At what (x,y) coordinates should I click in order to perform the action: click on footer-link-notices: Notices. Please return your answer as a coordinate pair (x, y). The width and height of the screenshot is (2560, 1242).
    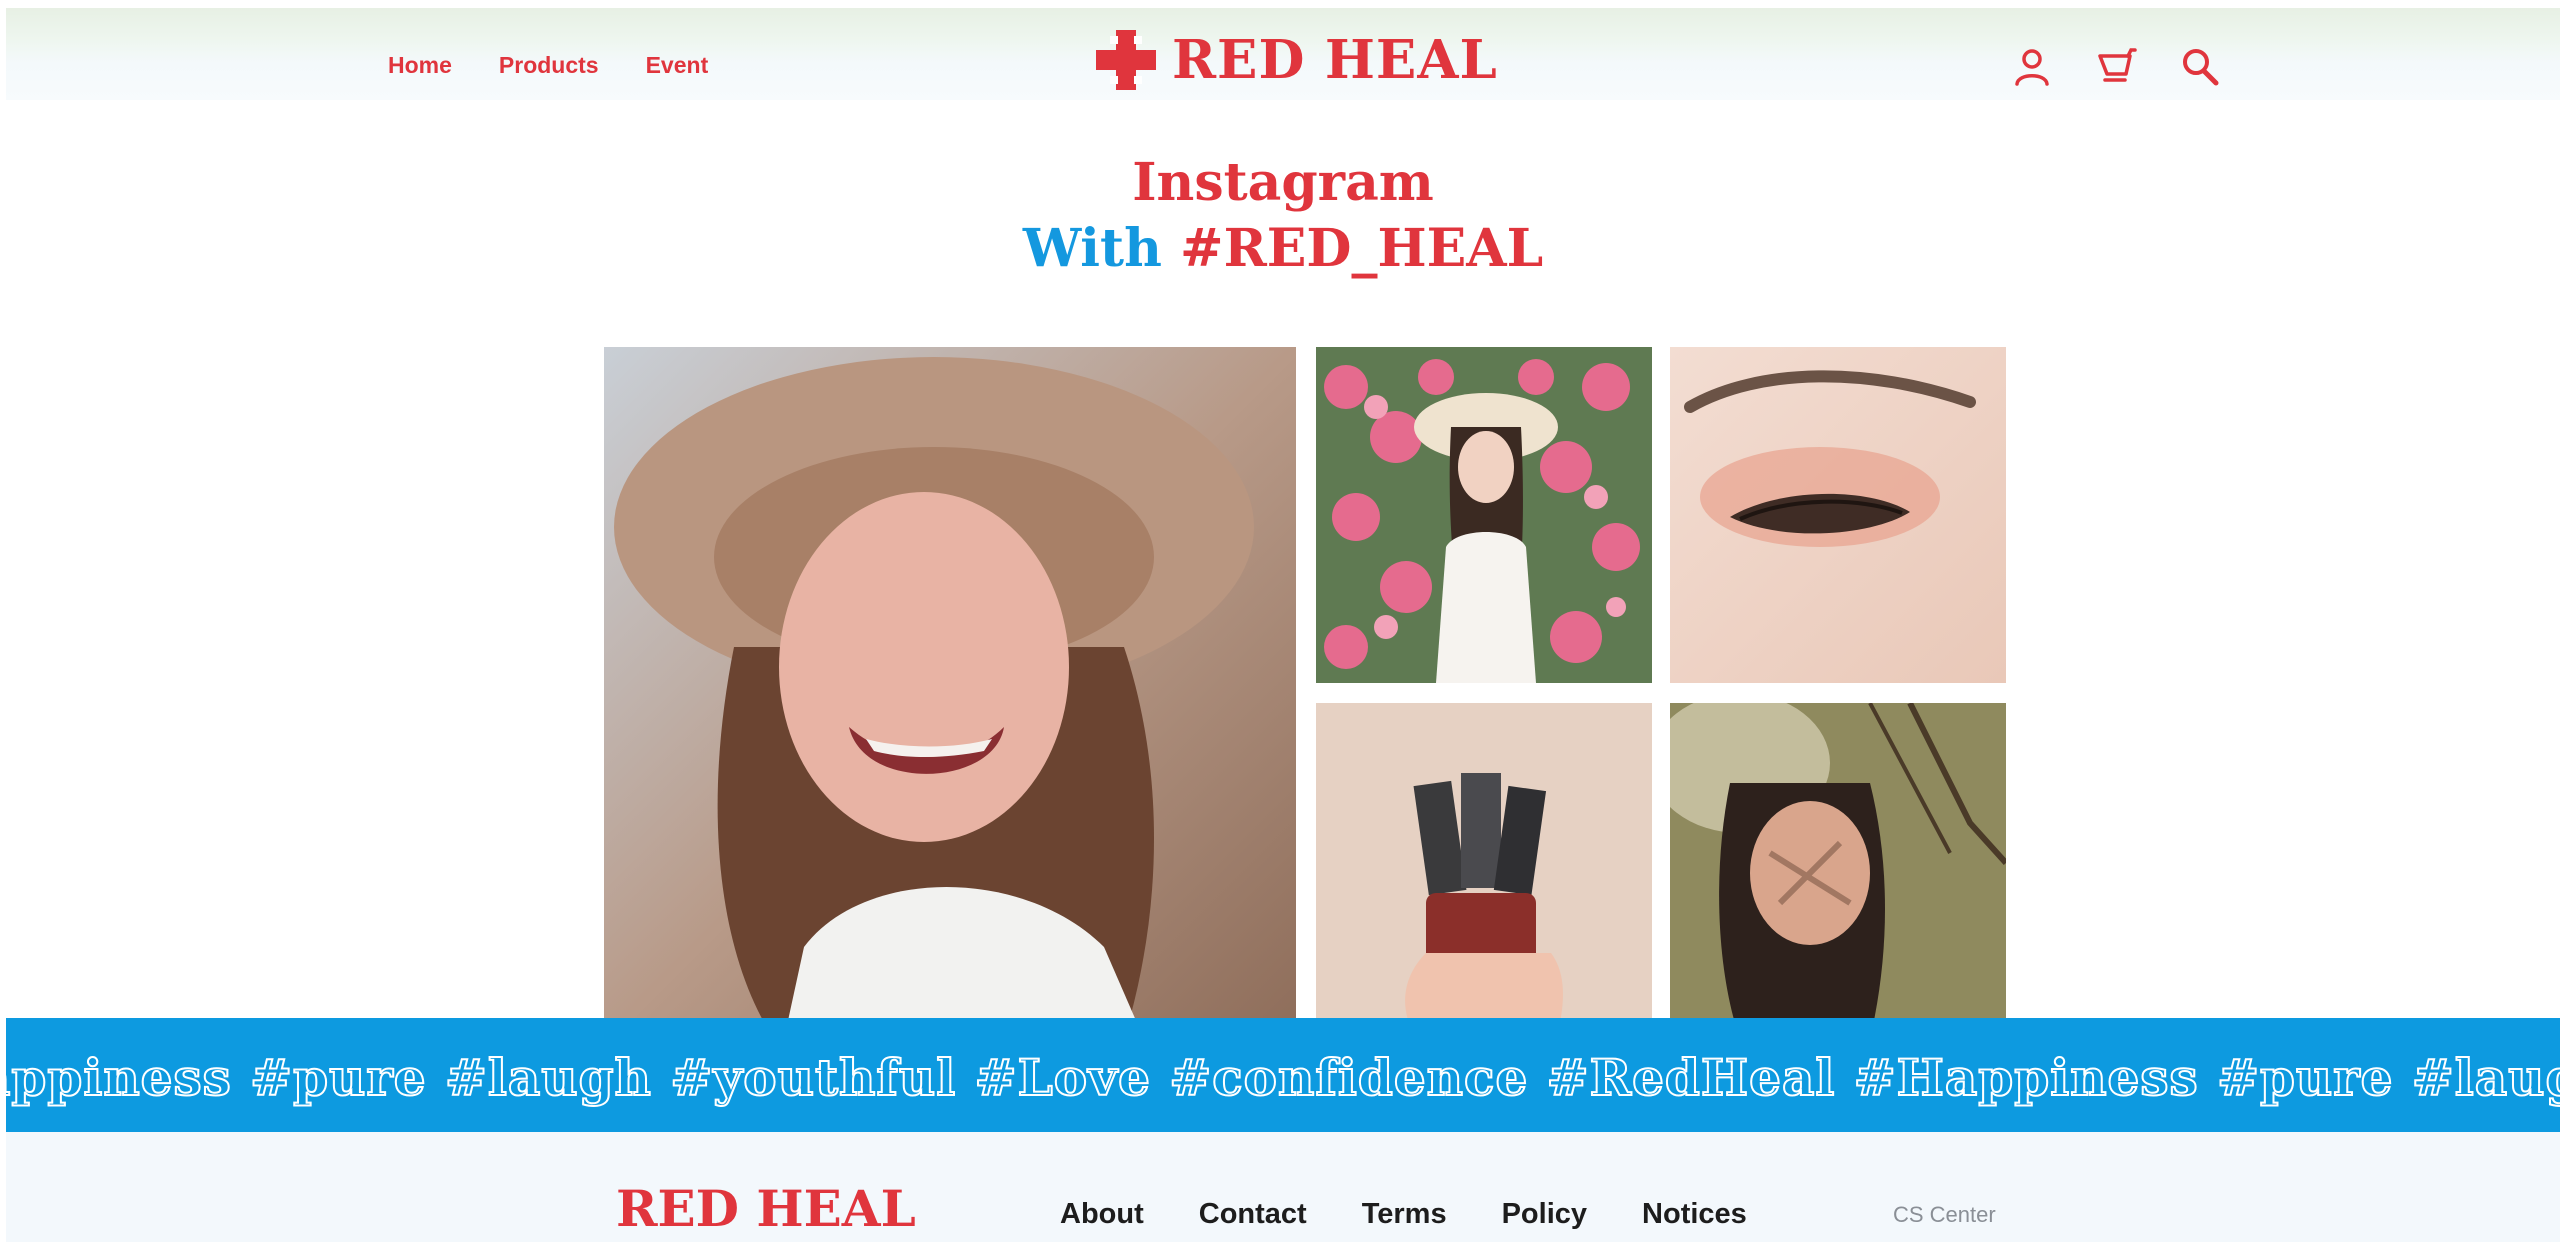
    Looking at the image, I should click on (1694, 1214).